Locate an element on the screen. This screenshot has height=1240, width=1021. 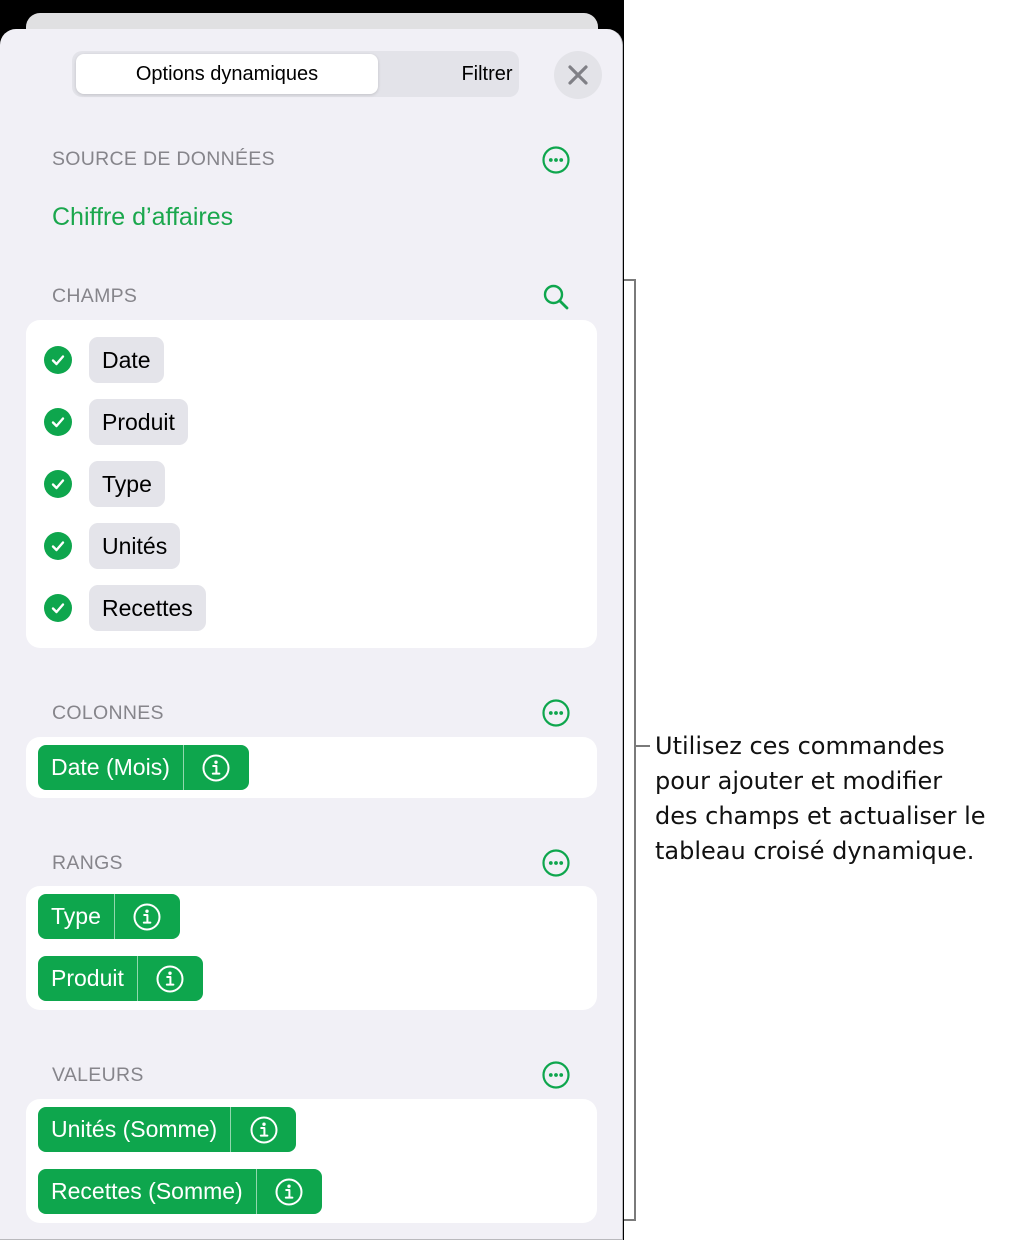
close-icon is located at coordinates (578, 75).